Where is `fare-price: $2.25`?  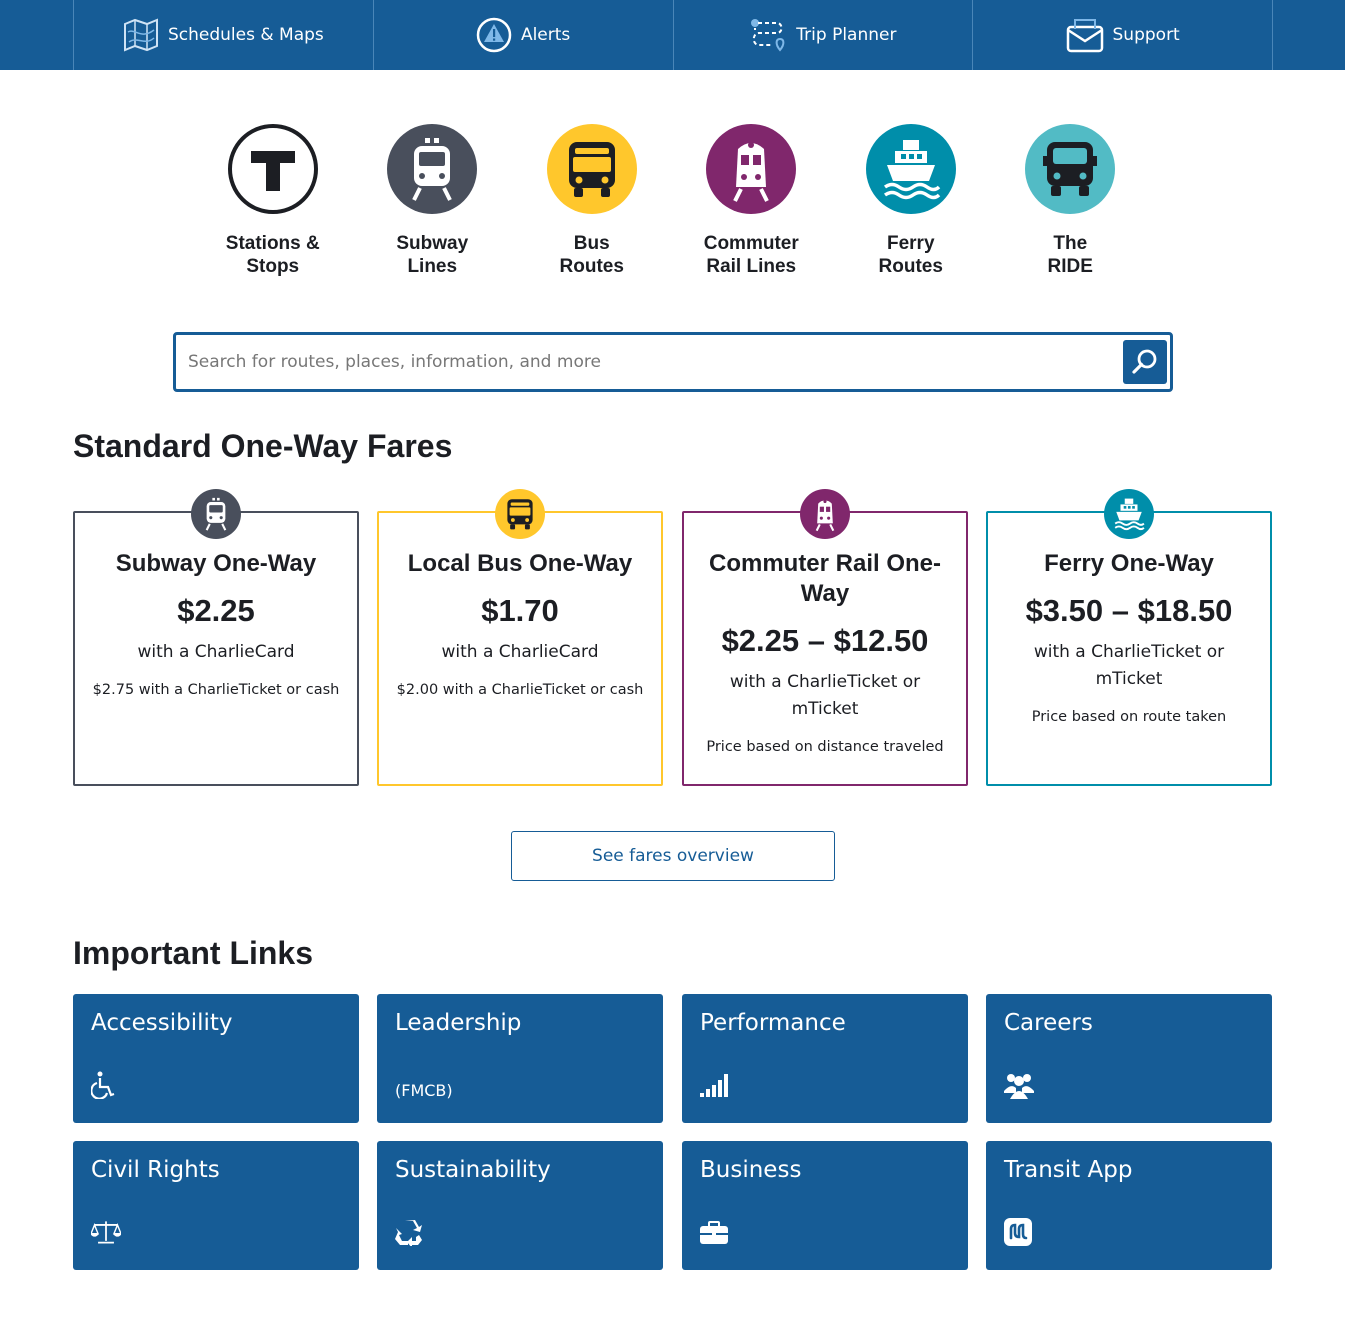 fare-price: $2.25 is located at coordinates (216, 610).